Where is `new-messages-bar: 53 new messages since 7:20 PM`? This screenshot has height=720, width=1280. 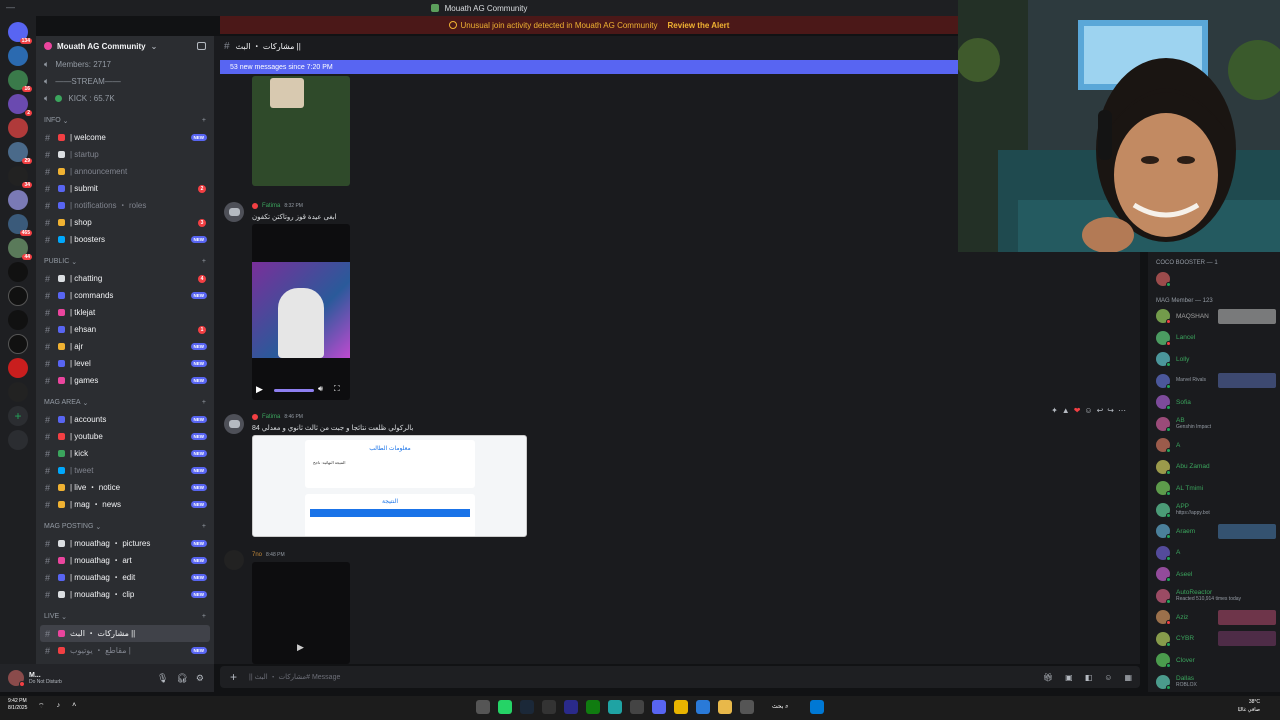 new-messages-bar: 53 new messages since 7:20 PM is located at coordinates (589, 67).